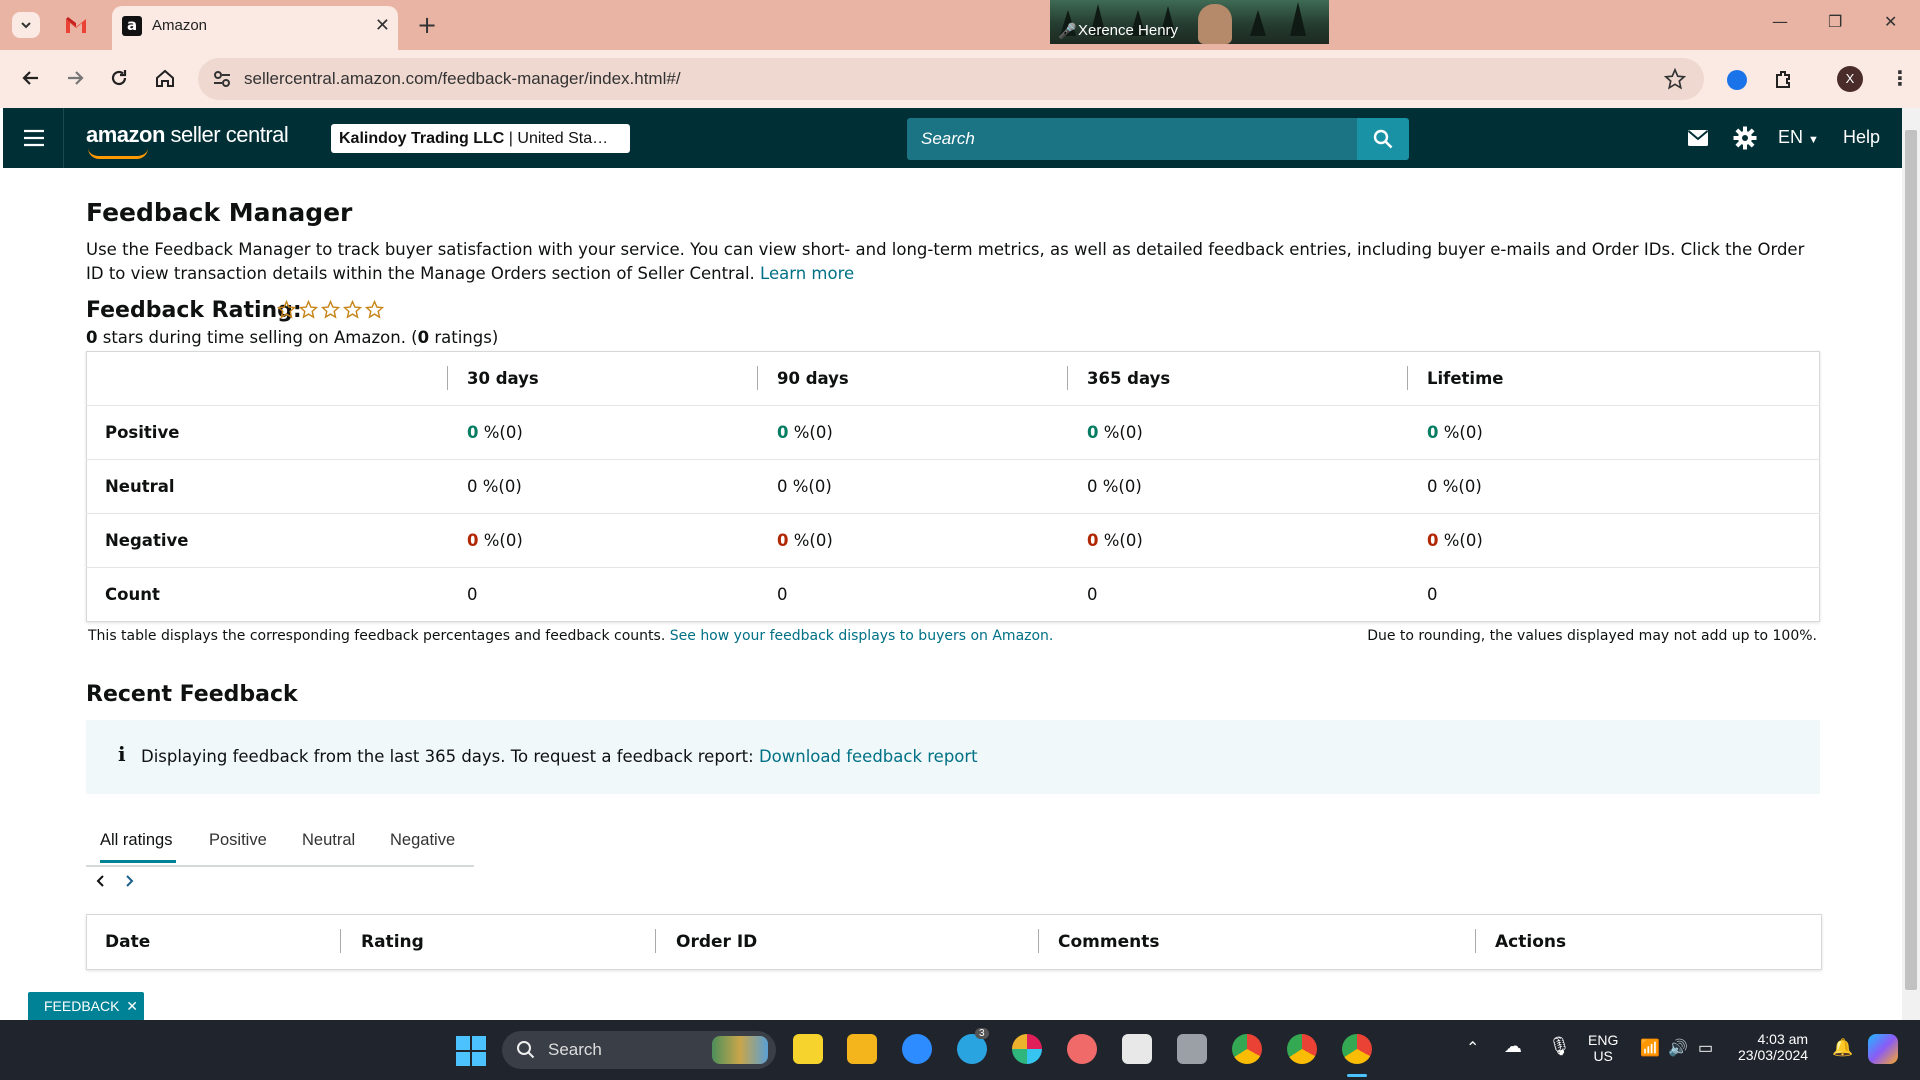 This screenshot has width=1920, height=1080. What do you see at coordinates (266, 432) in the screenshot?
I see `row-label: Positive` at bounding box center [266, 432].